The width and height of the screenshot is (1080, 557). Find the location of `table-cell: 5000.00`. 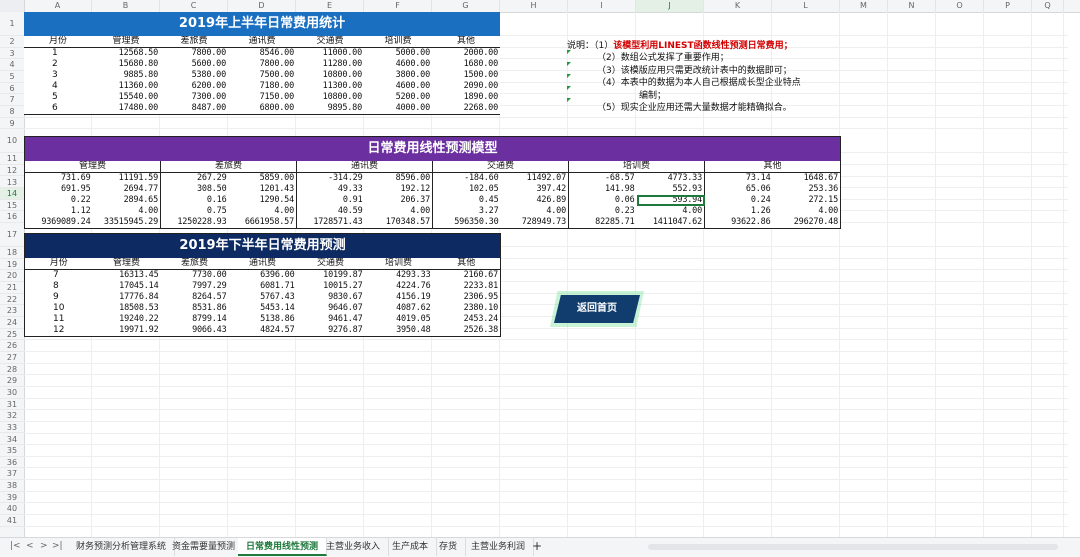

table-cell: 5000.00 is located at coordinates (398, 54).